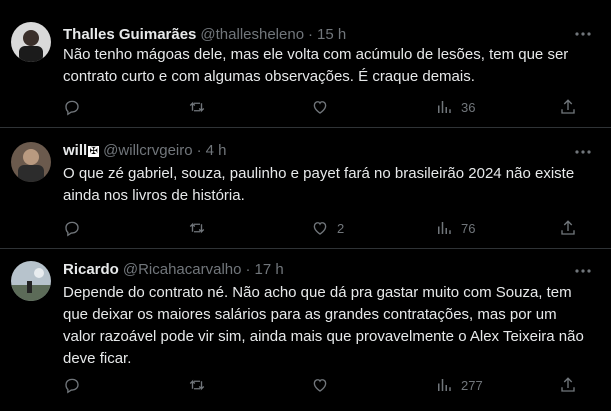  What do you see at coordinates (91, 269) in the screenshot?
I see `author-name: Ricardo` at bounding box center [91, 269].